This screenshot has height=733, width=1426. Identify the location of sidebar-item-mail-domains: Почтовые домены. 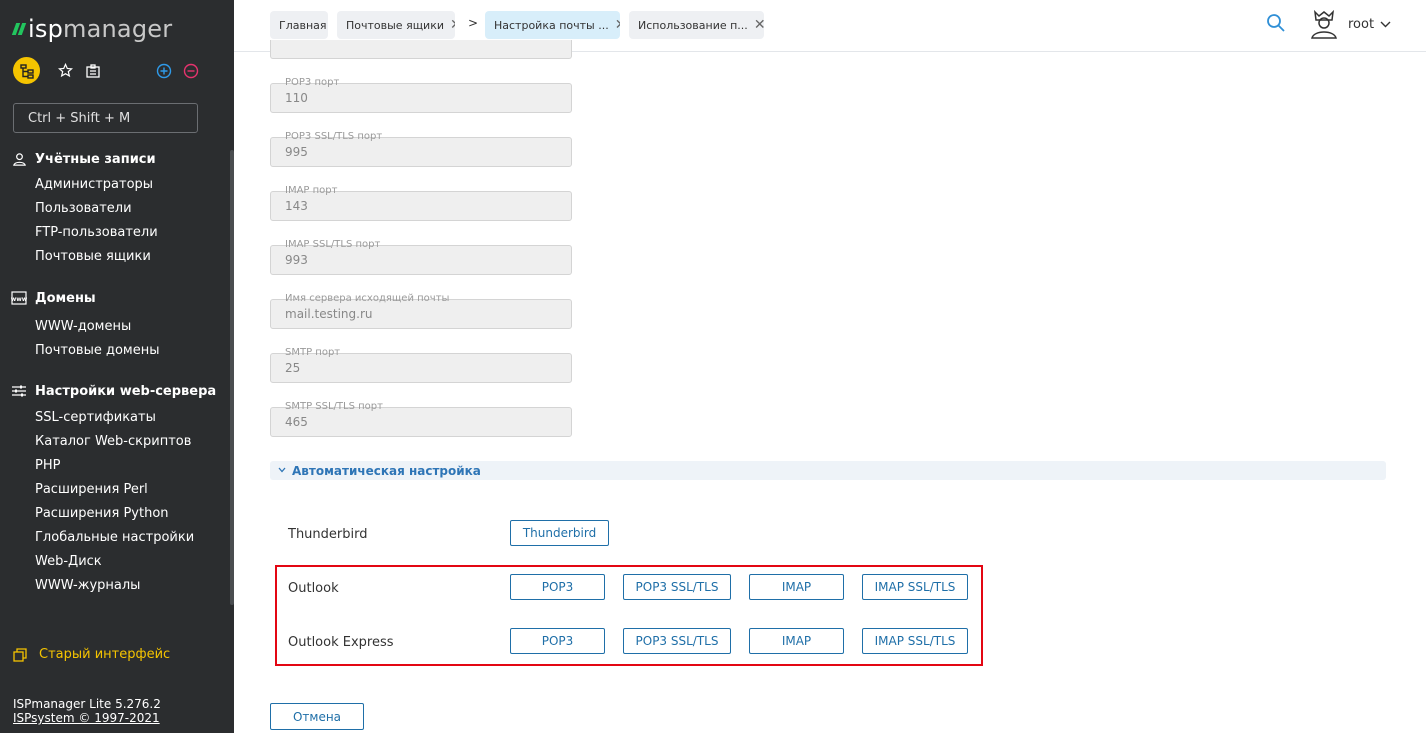
(115, 351).